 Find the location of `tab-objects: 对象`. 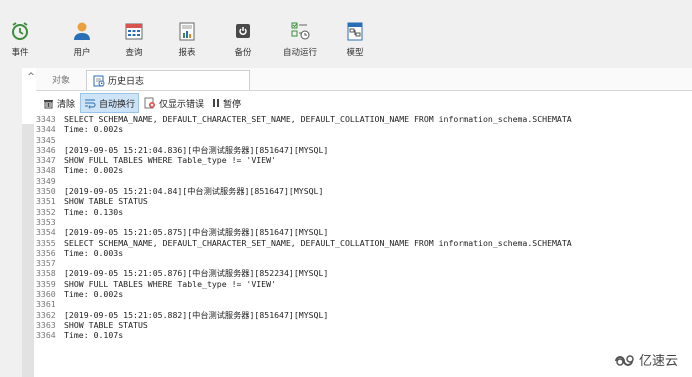

tab-objects: 对象 is located at coordinates (61, 79).